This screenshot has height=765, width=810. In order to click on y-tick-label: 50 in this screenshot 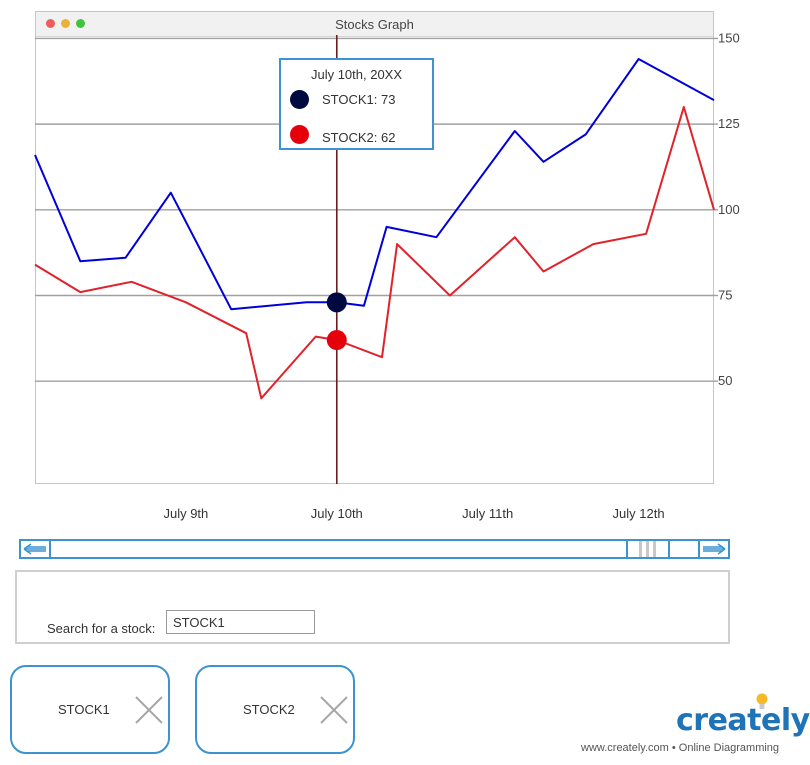, I will do `click(725, 380)`.